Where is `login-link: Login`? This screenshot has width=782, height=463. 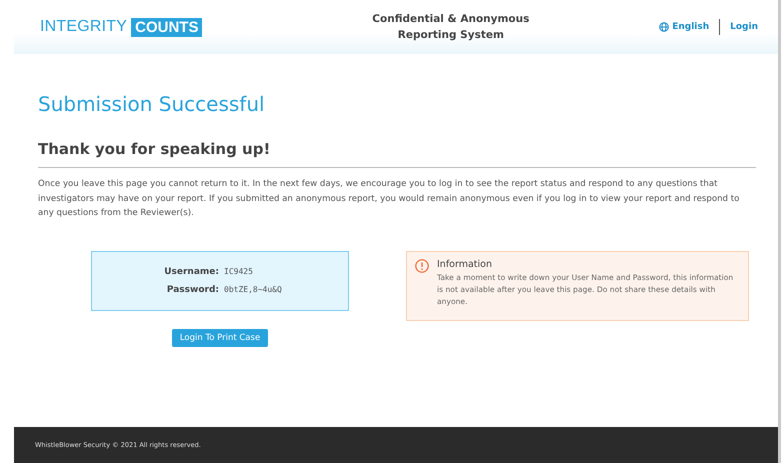
login-link: Login is located at coordinates (744, 27).